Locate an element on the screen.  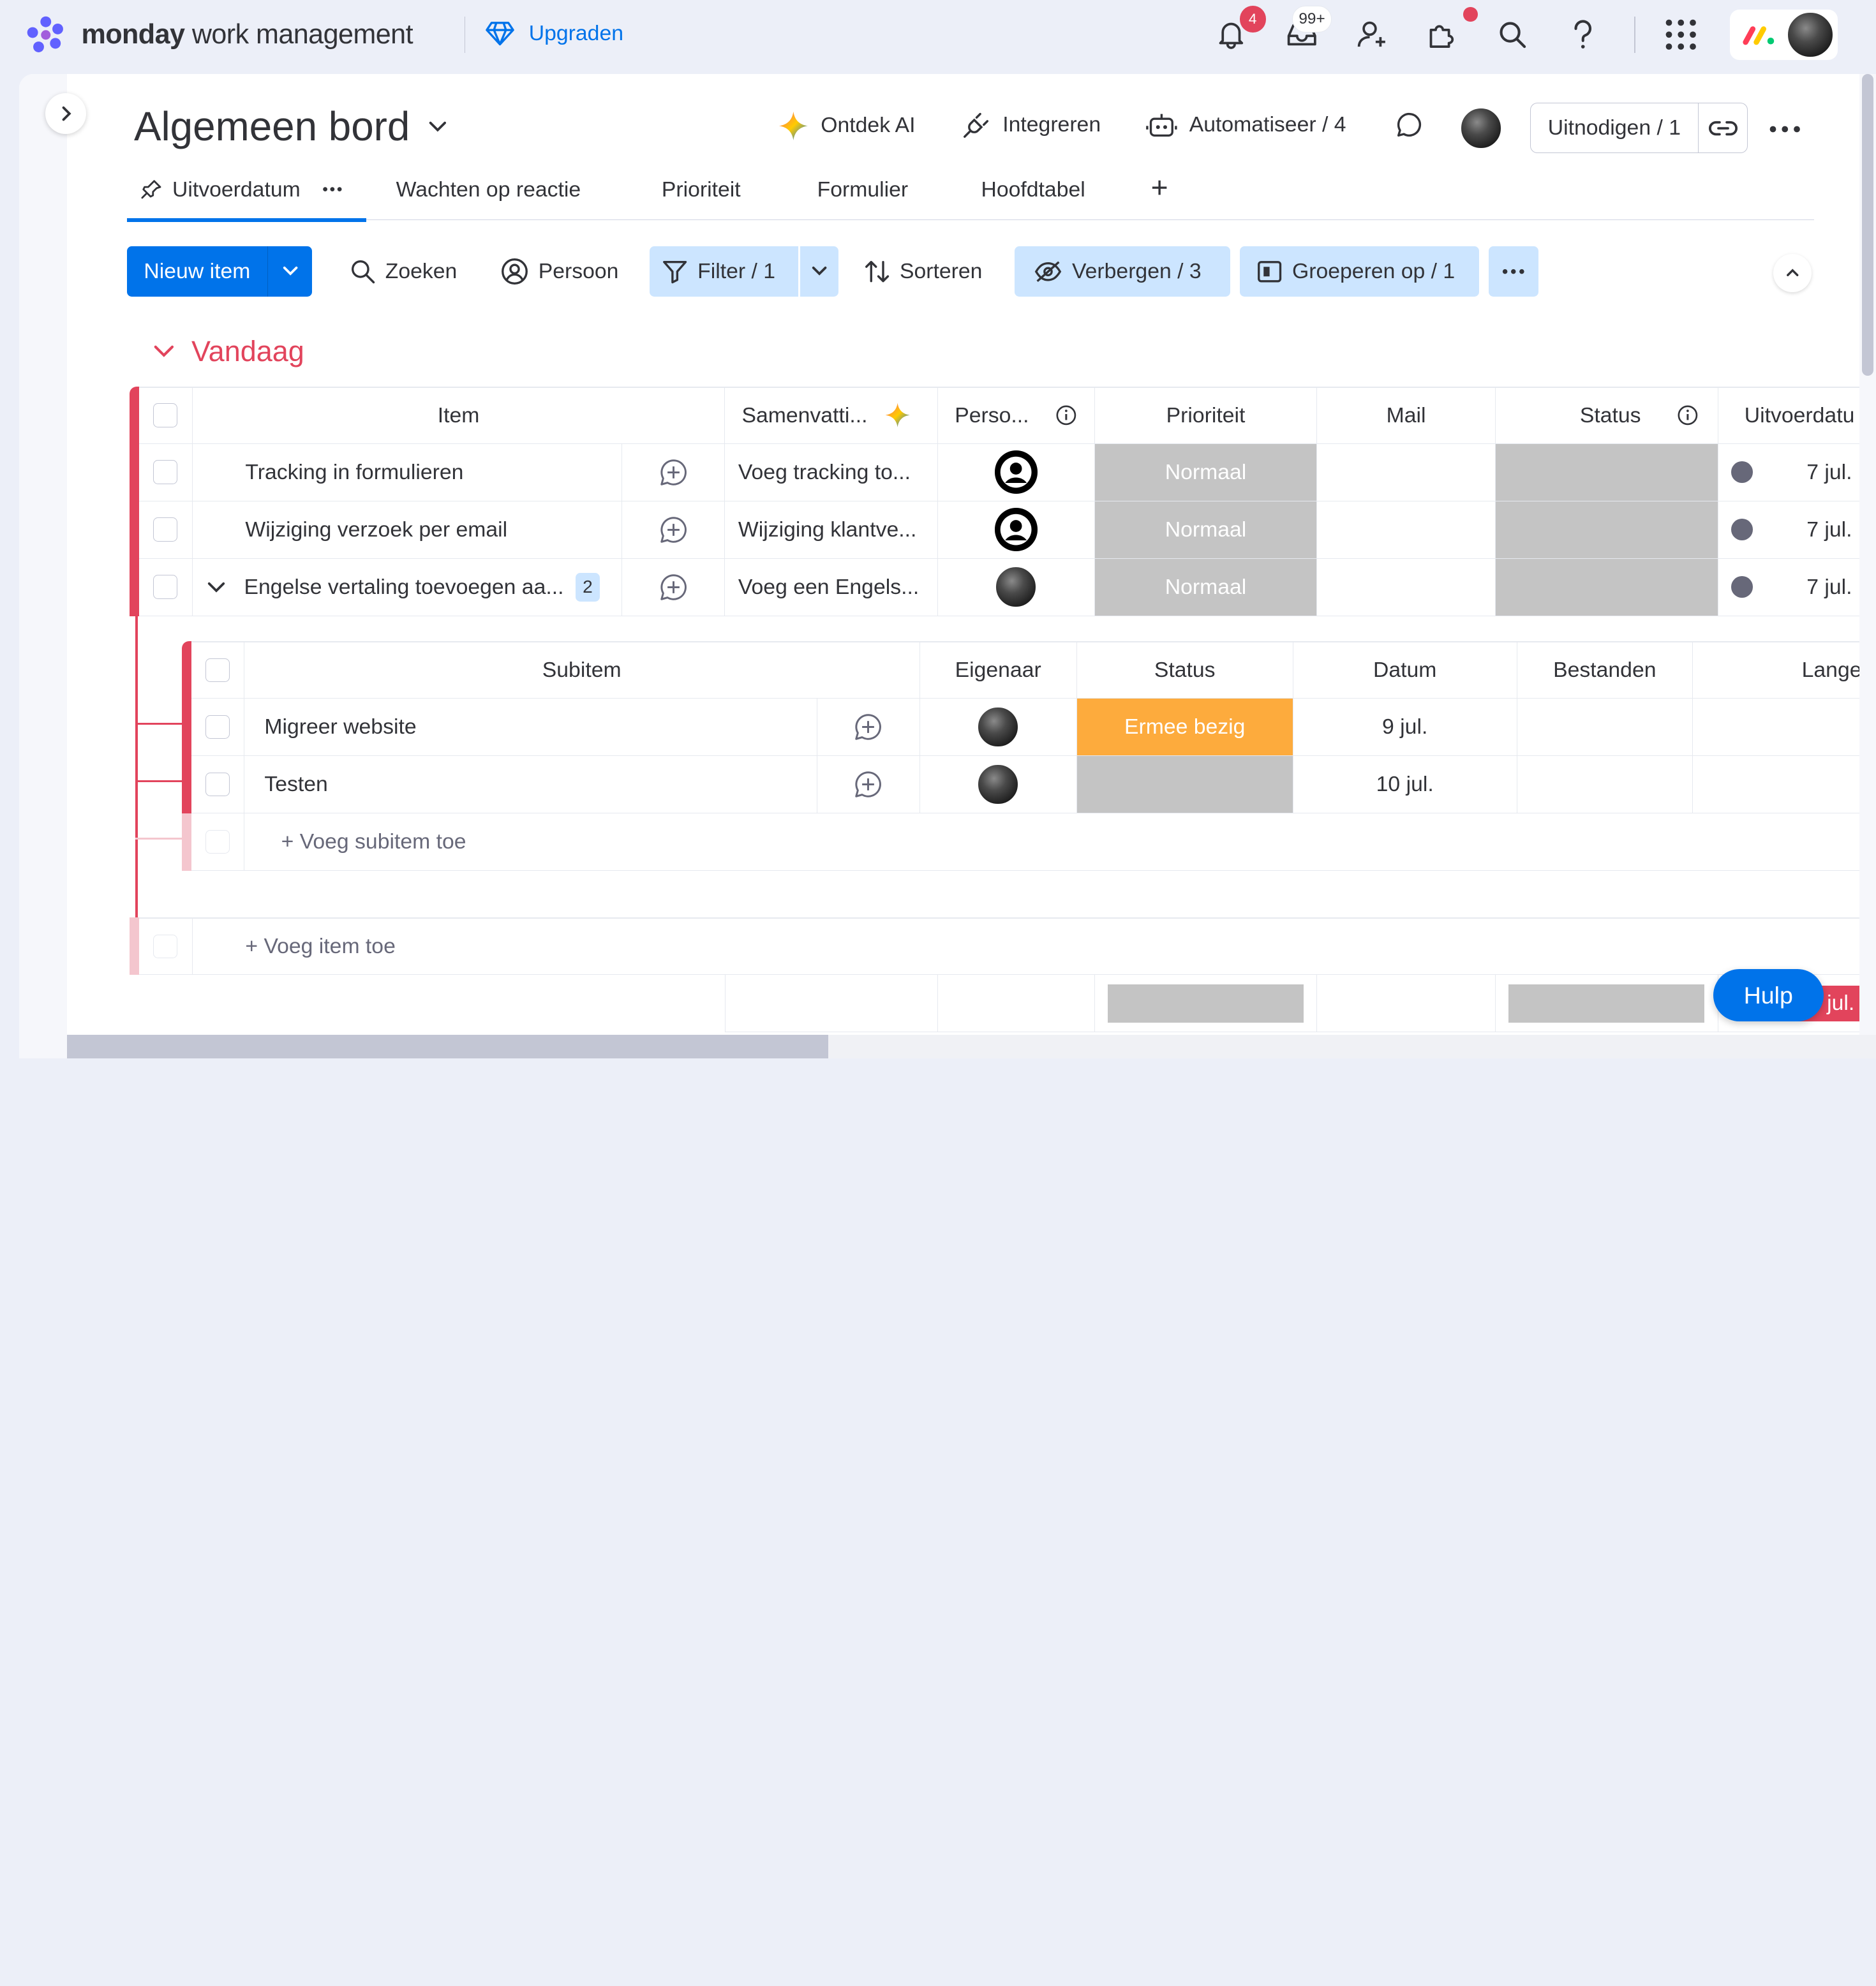
subitem-column-header-owner: Eigenaar is located at coordinates (998, 670).